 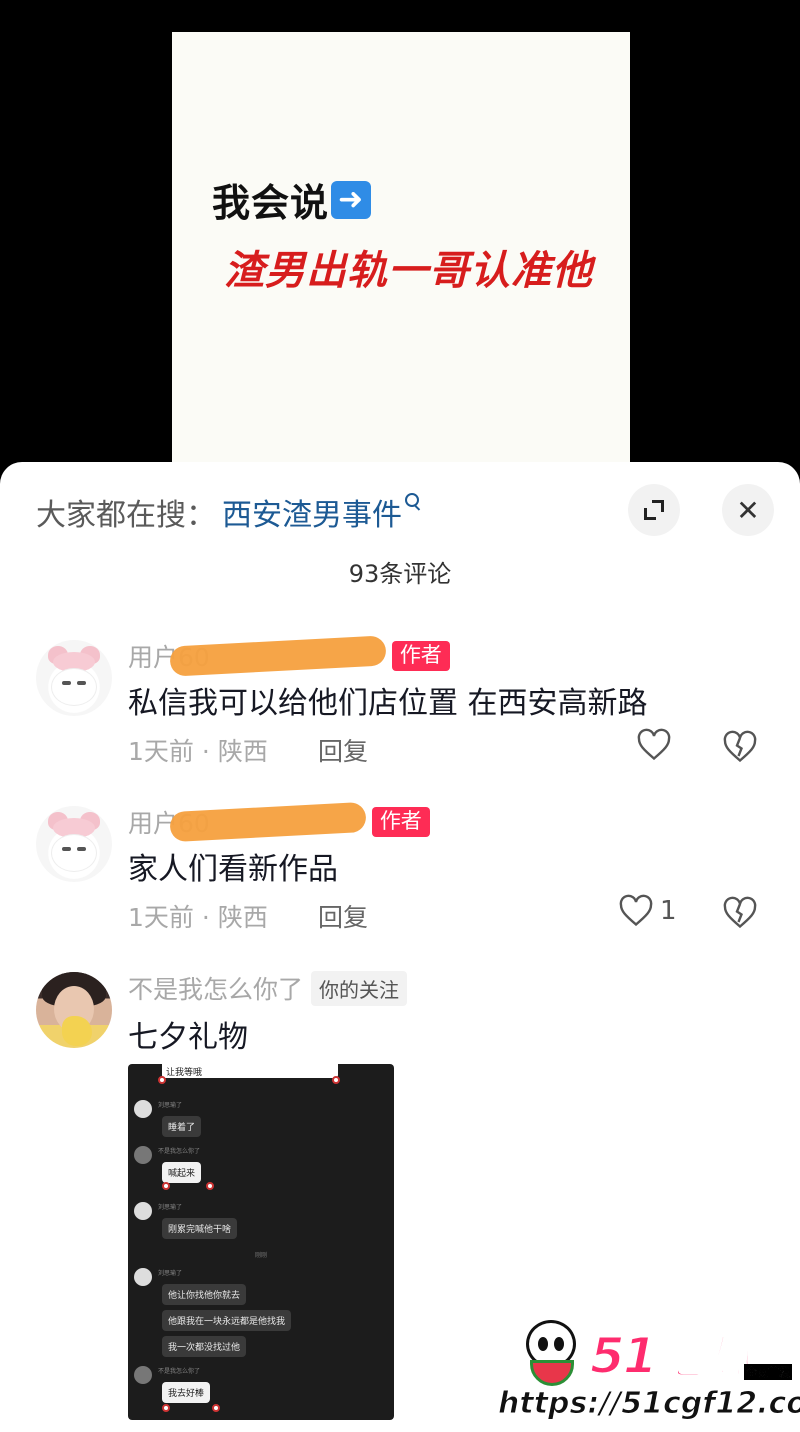 I want to click on mascot-logo-icon, so click(x=551, y=1357).